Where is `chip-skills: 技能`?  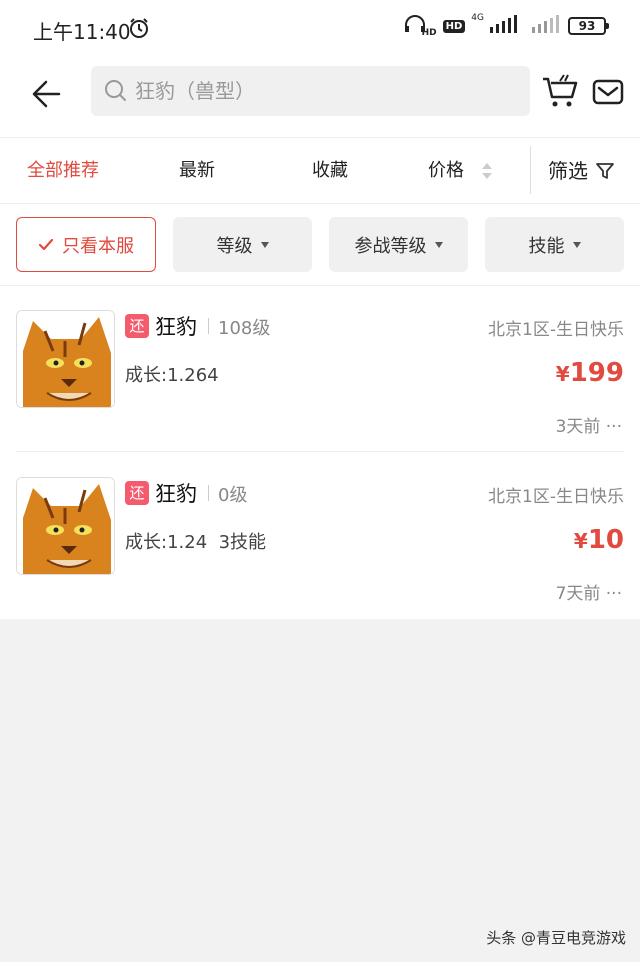
chip-skills: 技能 is located at coordinates (554, 244).